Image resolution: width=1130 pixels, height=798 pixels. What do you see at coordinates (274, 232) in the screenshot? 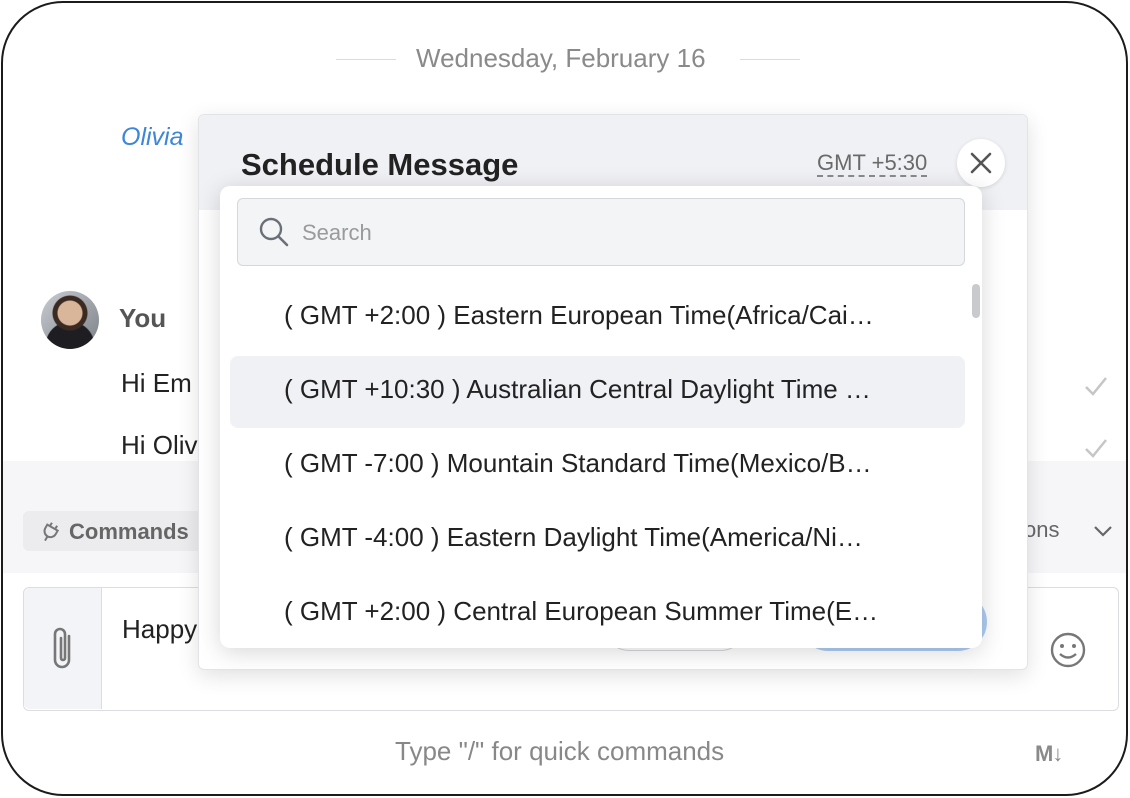
I see `search-icon` at bounding box center [274, 232].